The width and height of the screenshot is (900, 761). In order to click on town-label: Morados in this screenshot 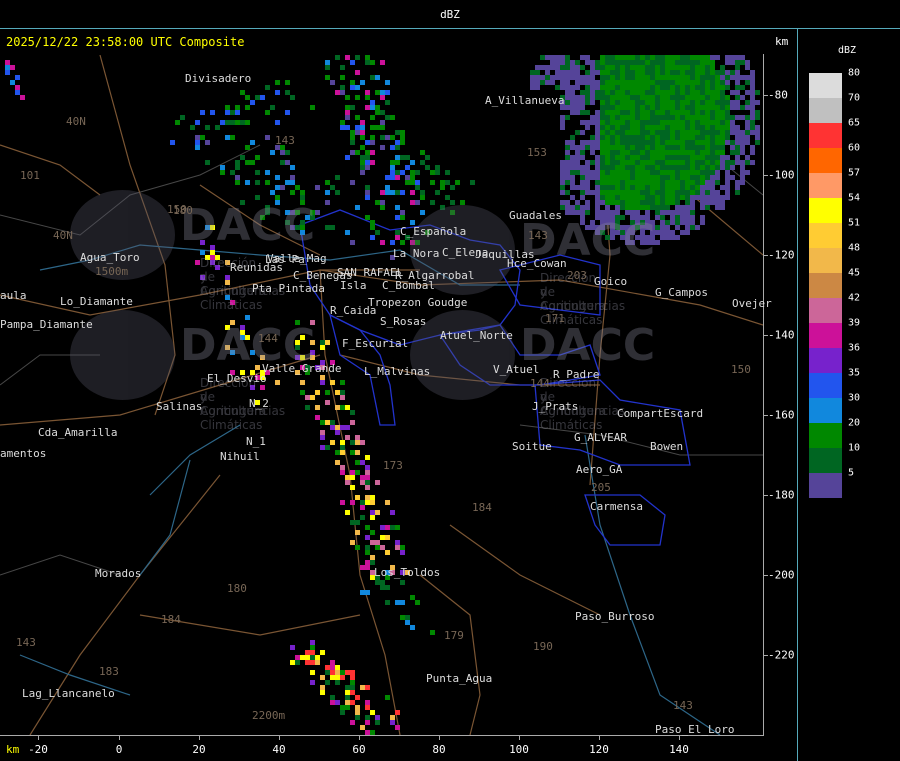, I will do `click(118, 573)`.